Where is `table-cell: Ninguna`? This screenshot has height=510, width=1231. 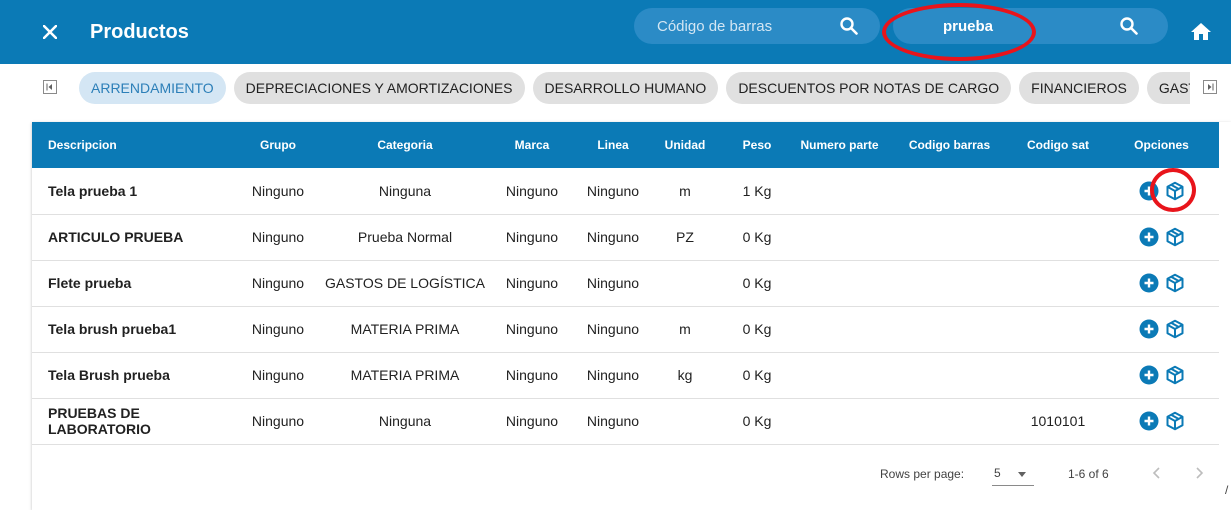
table-cell: Ninguna is located at coordinates (405, 190).